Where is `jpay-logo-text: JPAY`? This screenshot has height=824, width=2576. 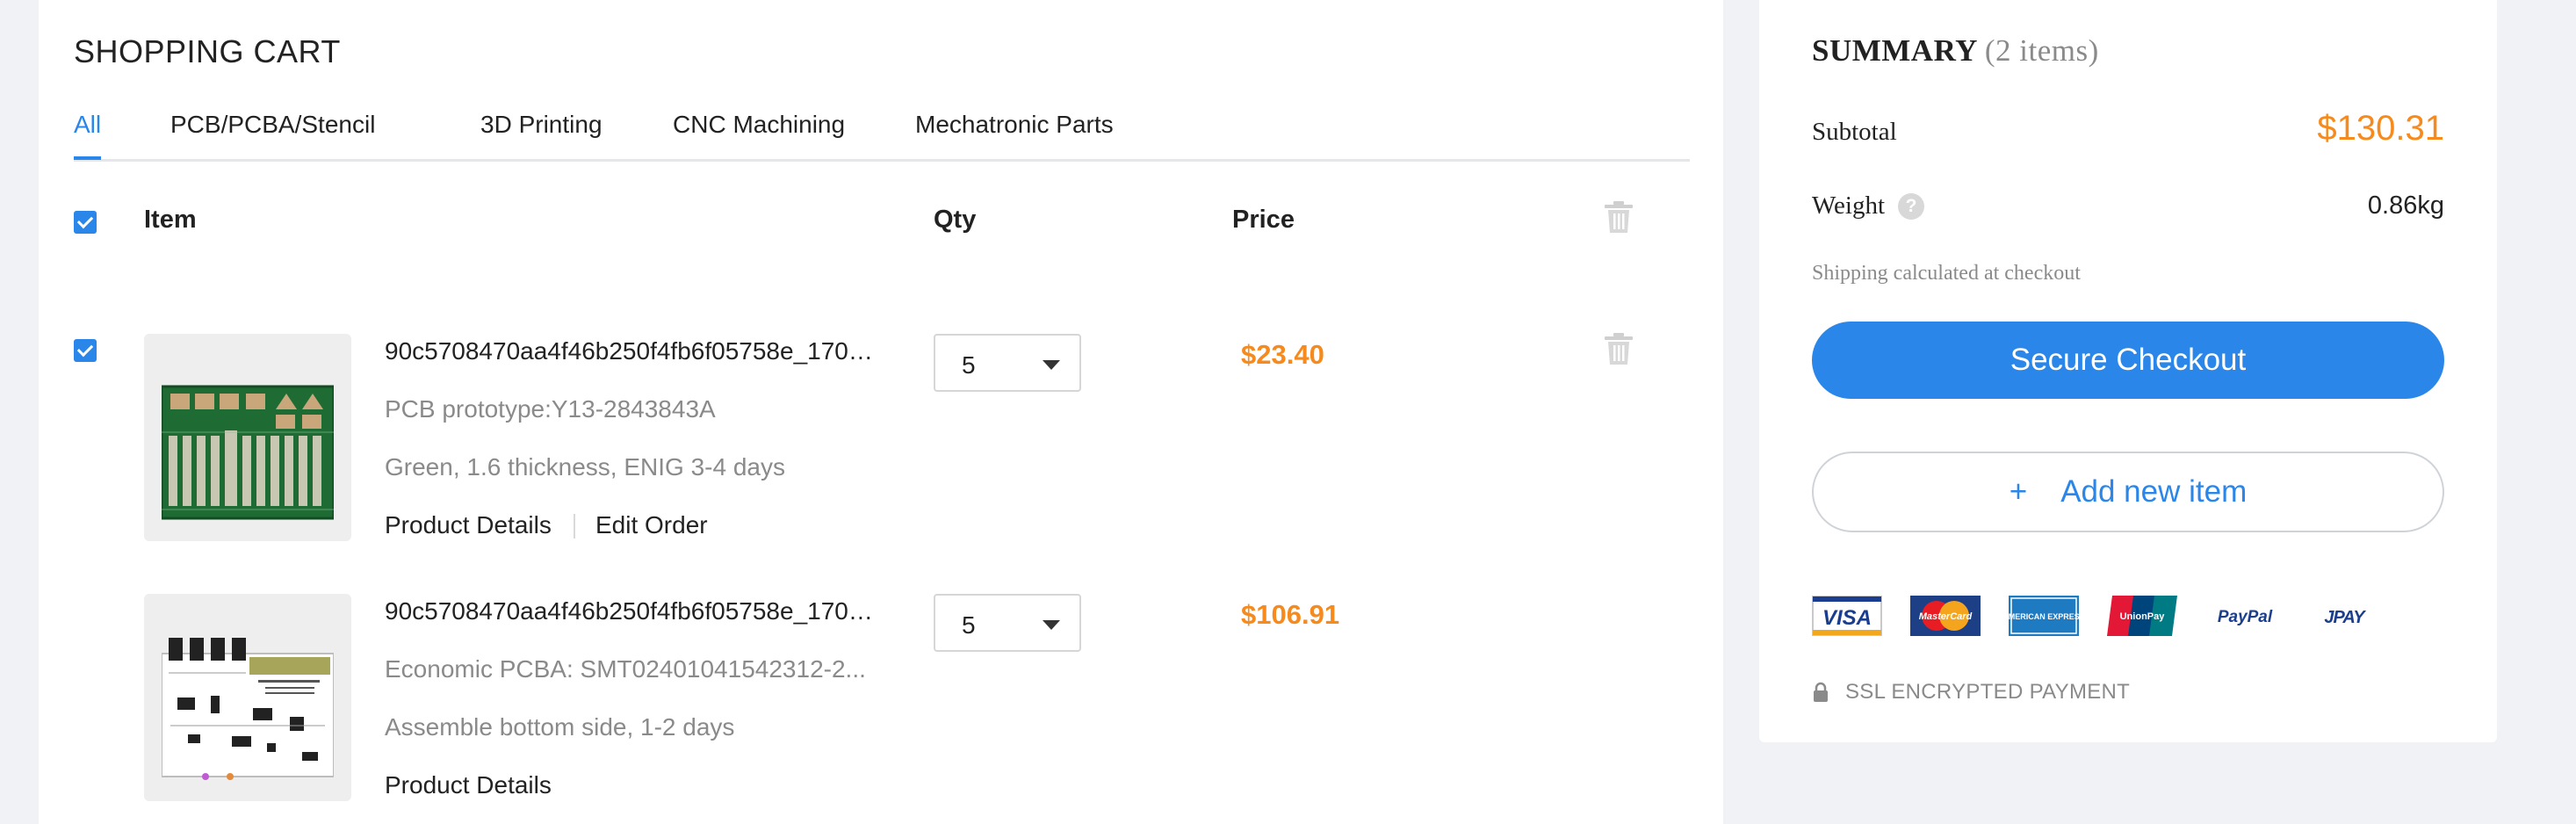 jpay-logo-text: JPAY is located at coordinates (2345, 617).